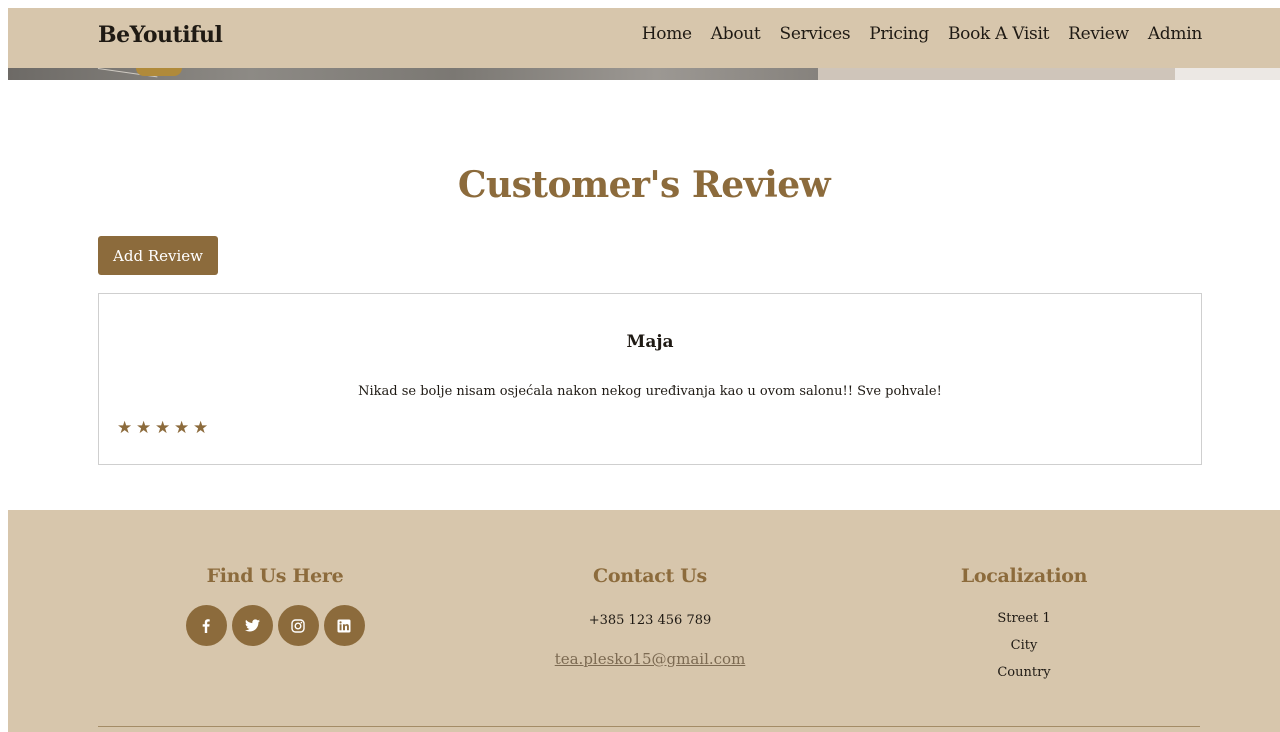  I want to click on twitter-icon, so click(252, 625).